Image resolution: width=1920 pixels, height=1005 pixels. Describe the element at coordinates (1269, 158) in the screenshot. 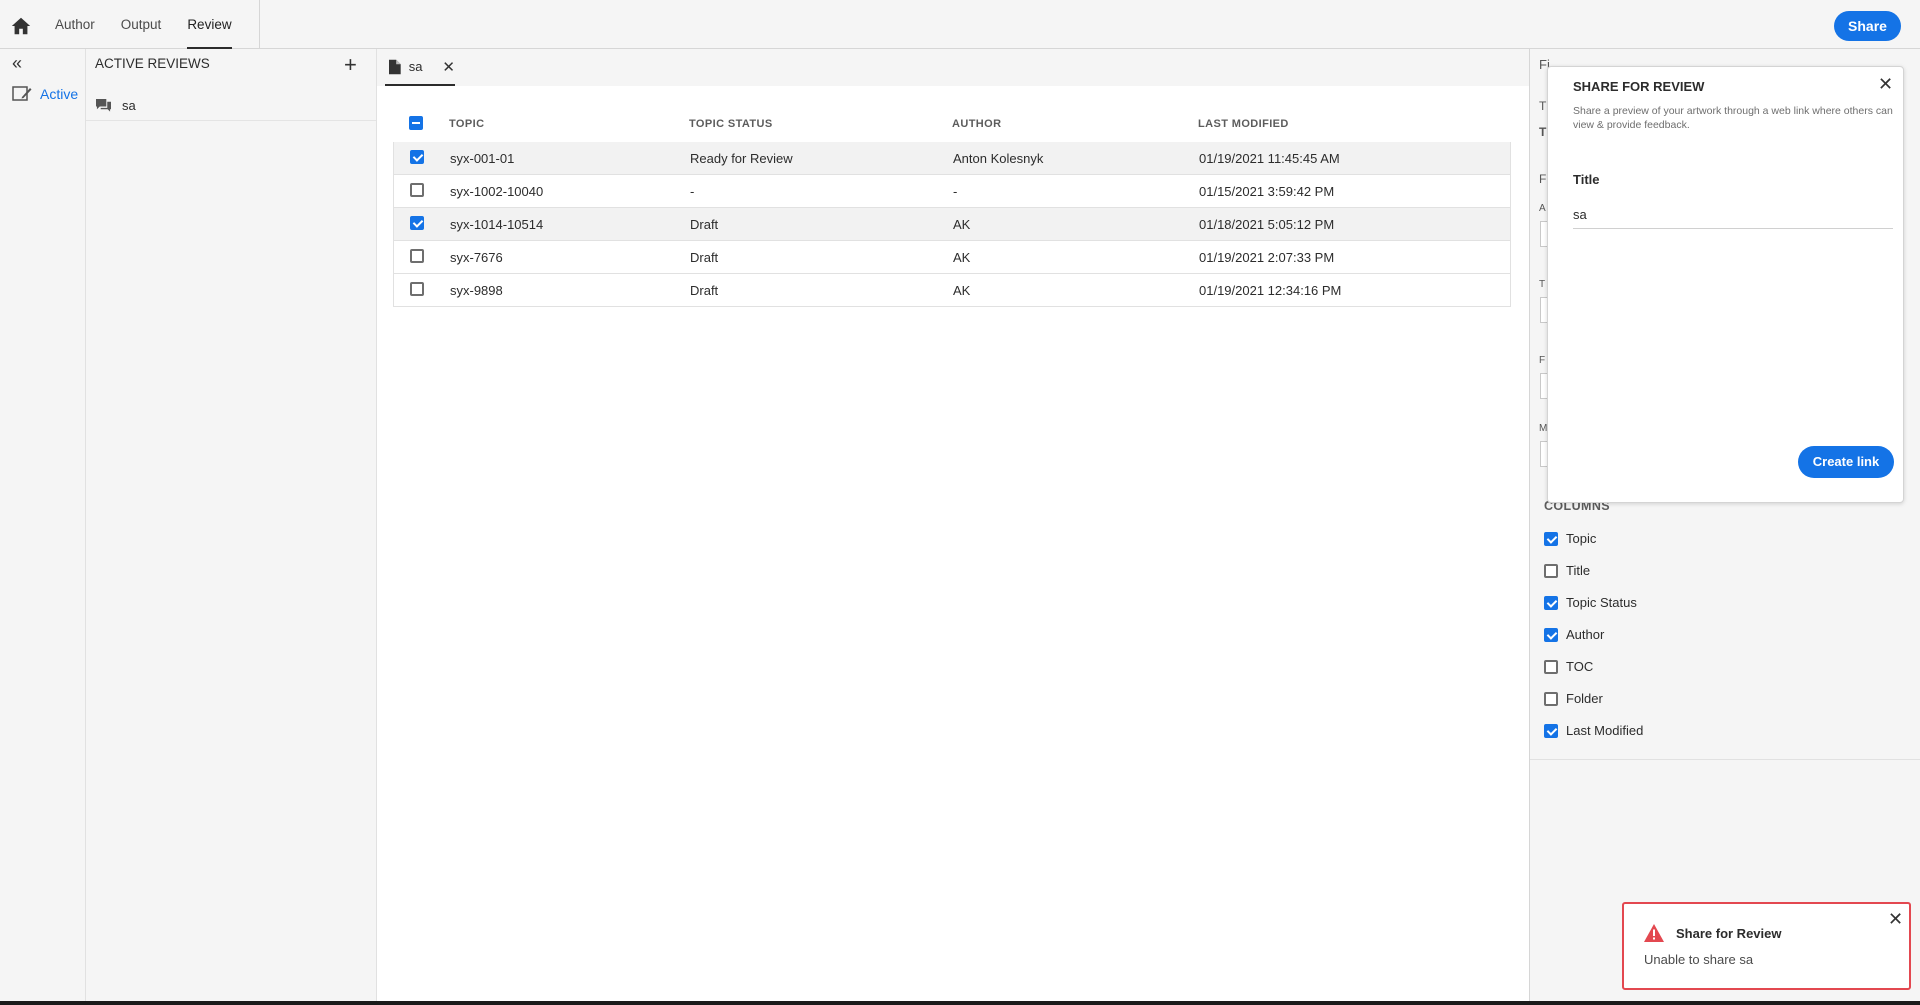

I see `cell-modified: 01/19/2021 11:45:45 AM` at that location.